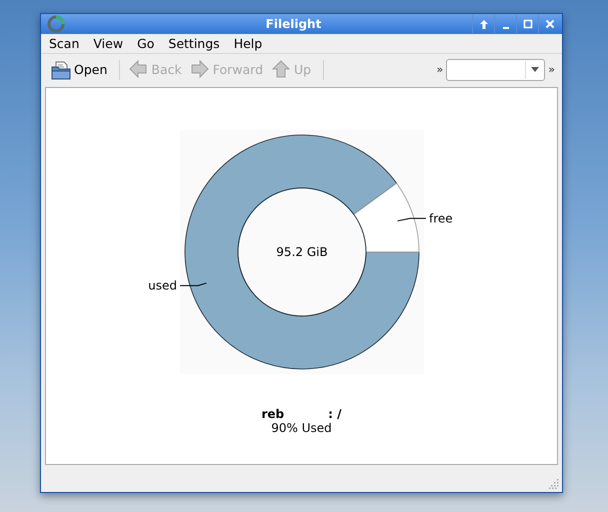 The height and width of the screenshot is (512, 608). I want to click on window-title: Filelight, so click(293, 24).